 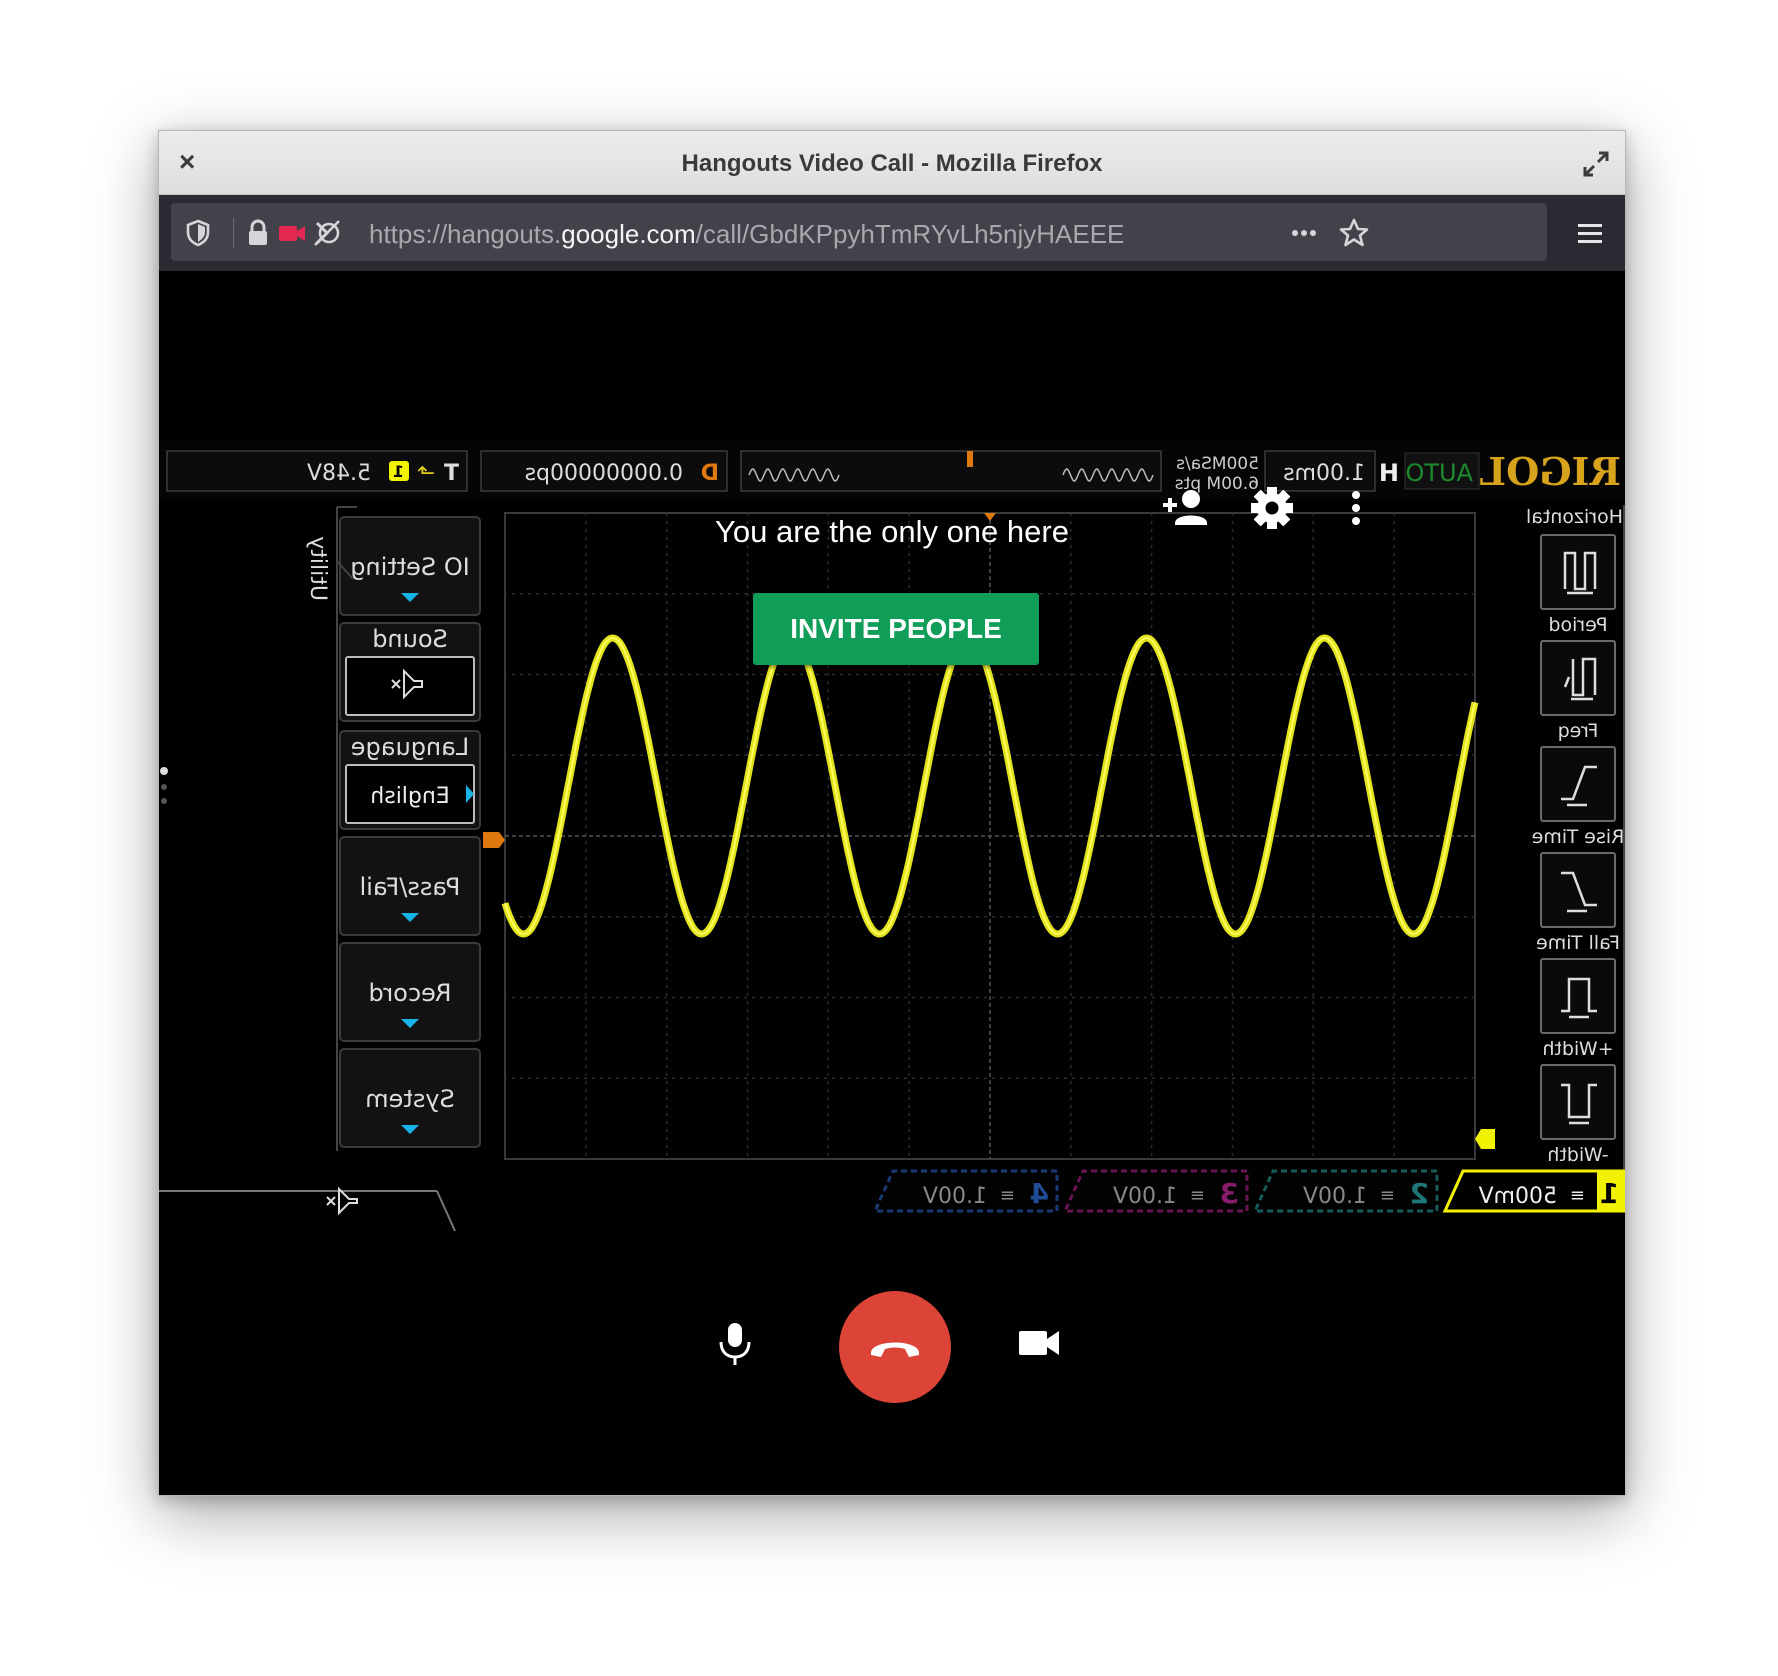 I want to click on urlbar-separator, so click(x=233, y=233).